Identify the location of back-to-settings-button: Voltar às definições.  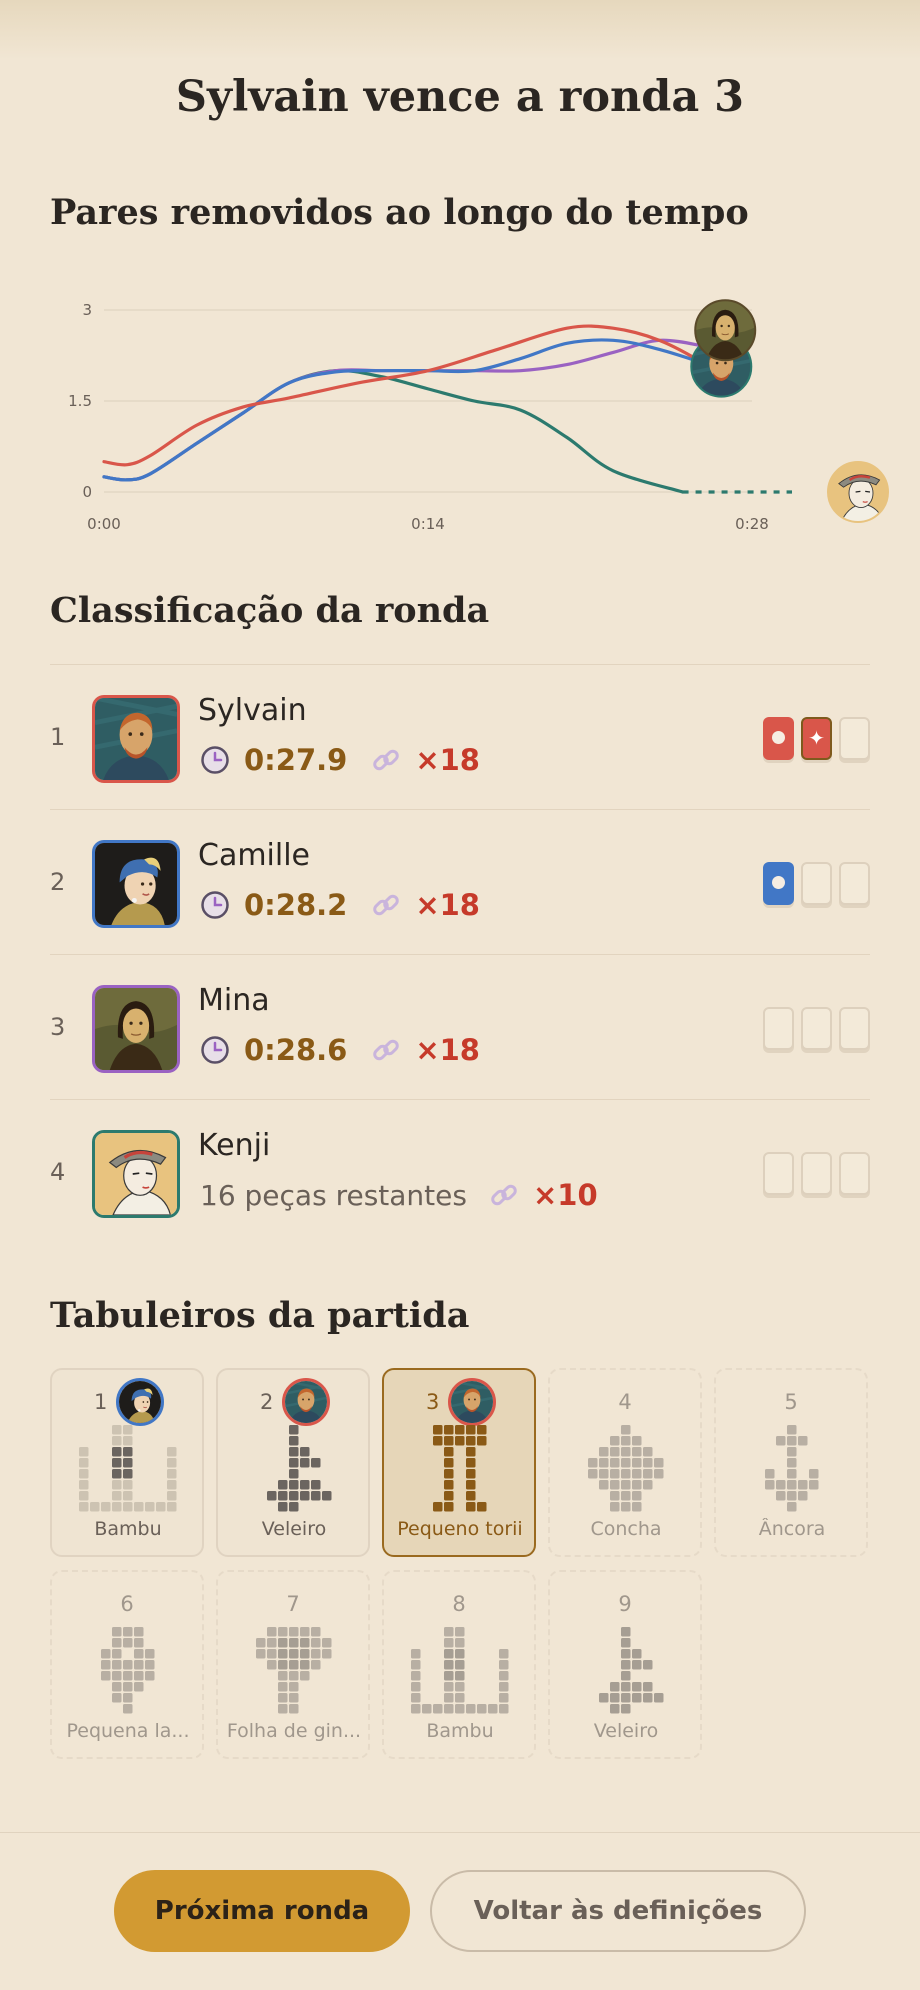
(618, 1911).